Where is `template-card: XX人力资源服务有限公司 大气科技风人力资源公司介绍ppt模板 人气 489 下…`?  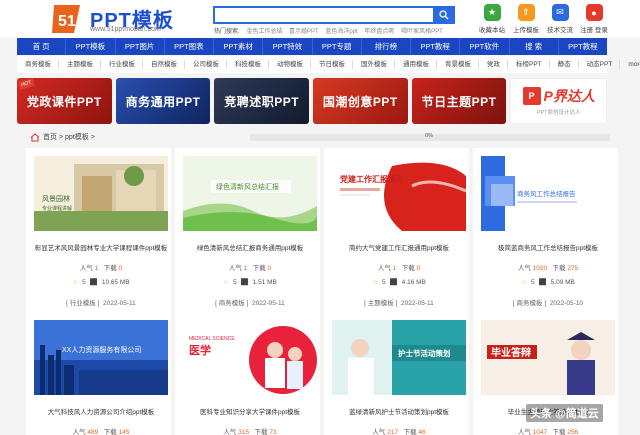 template-card: XX人力资源服务有限公司 大气科技风人力资源公司介绍ppt模板 人气 489 下… is located at coordinates (98, 373).